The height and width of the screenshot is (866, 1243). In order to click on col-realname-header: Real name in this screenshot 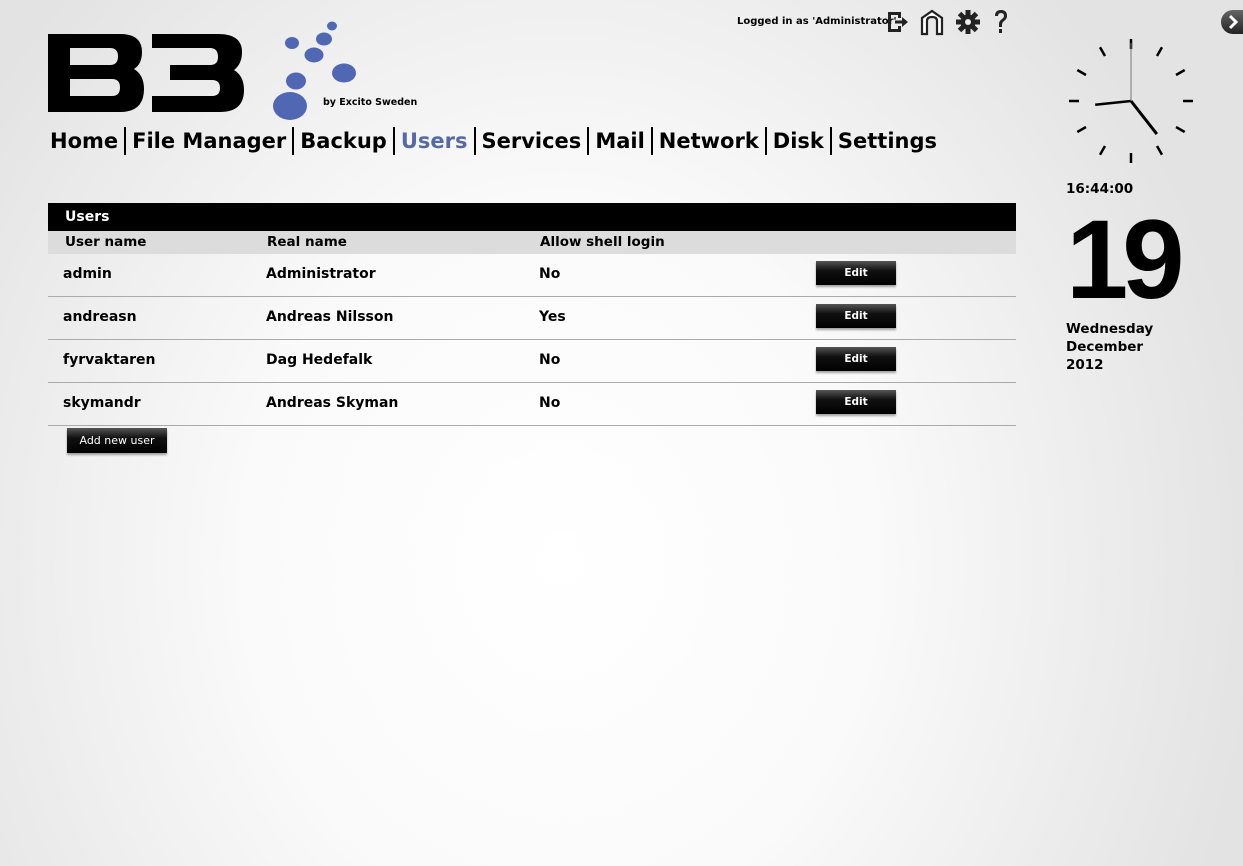, I will do `click(307, 242)`.